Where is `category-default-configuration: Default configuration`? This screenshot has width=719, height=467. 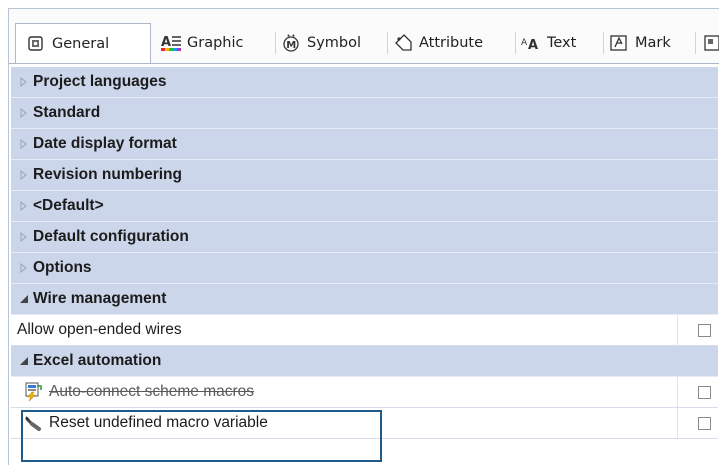
category-default-configuration: Default configuration is located at coordinates (364, 237).